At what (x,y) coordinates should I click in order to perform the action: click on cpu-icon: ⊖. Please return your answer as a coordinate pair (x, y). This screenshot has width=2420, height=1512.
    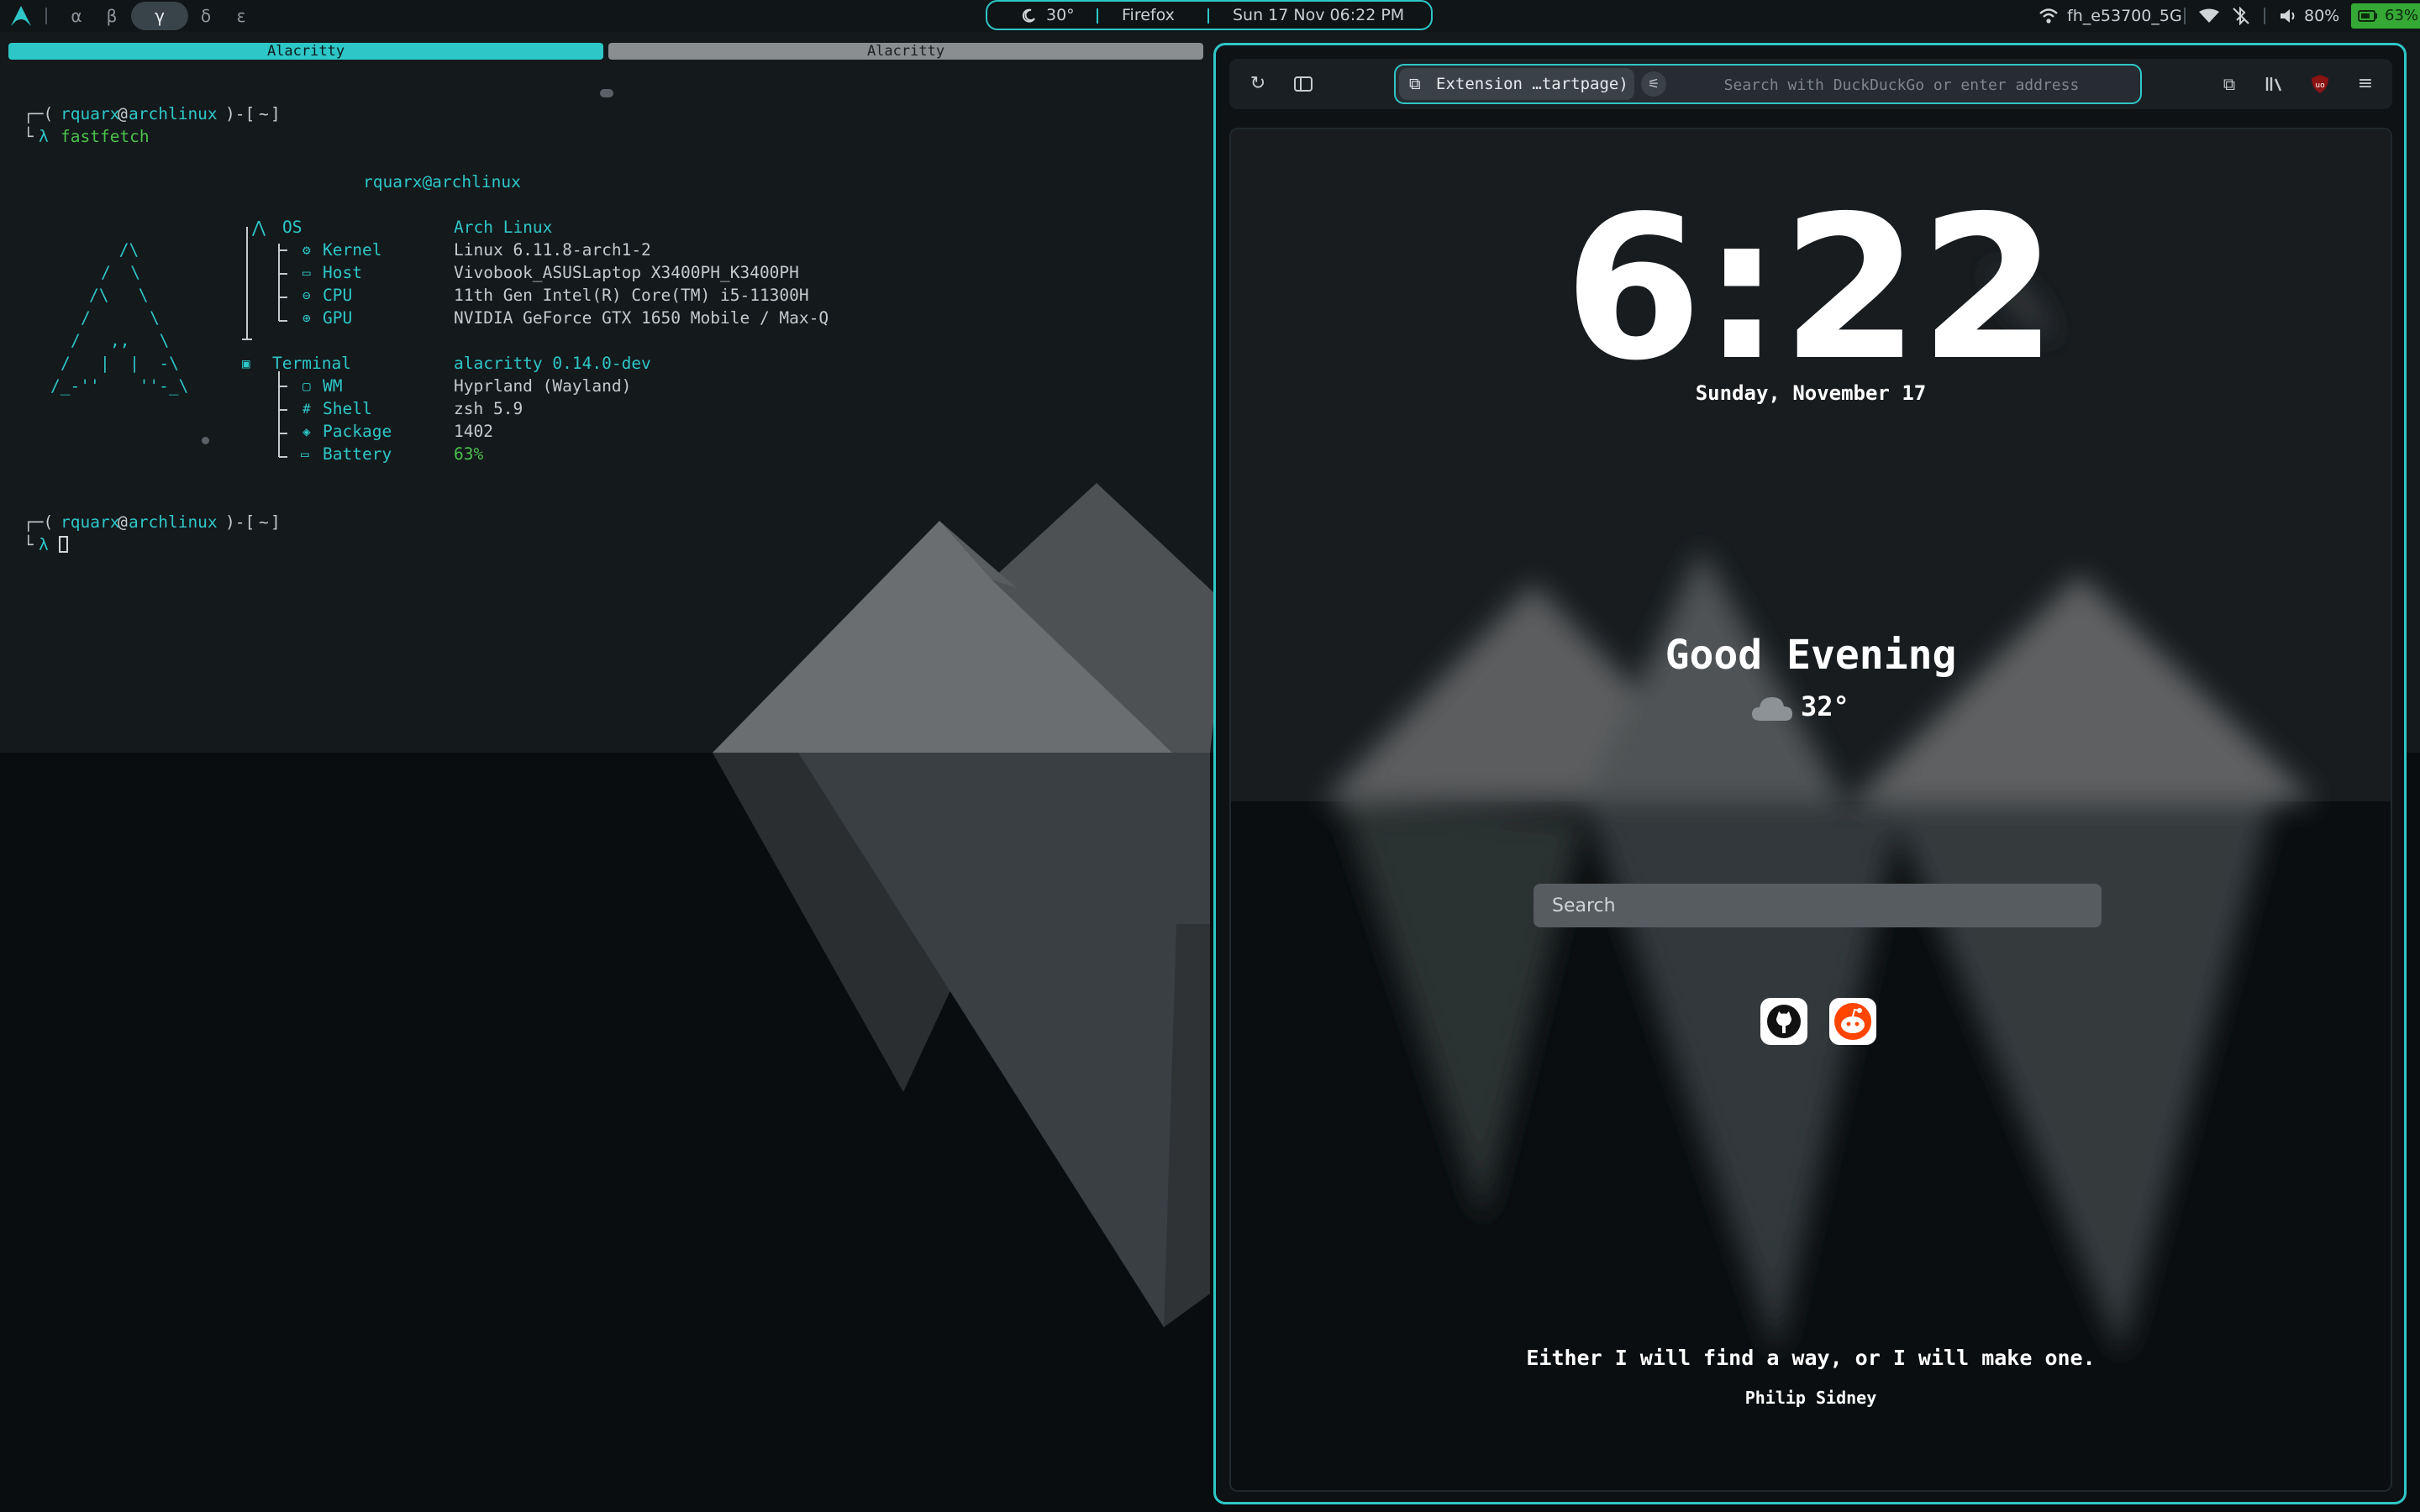
    Looking at the image, I should click on (306, 295).